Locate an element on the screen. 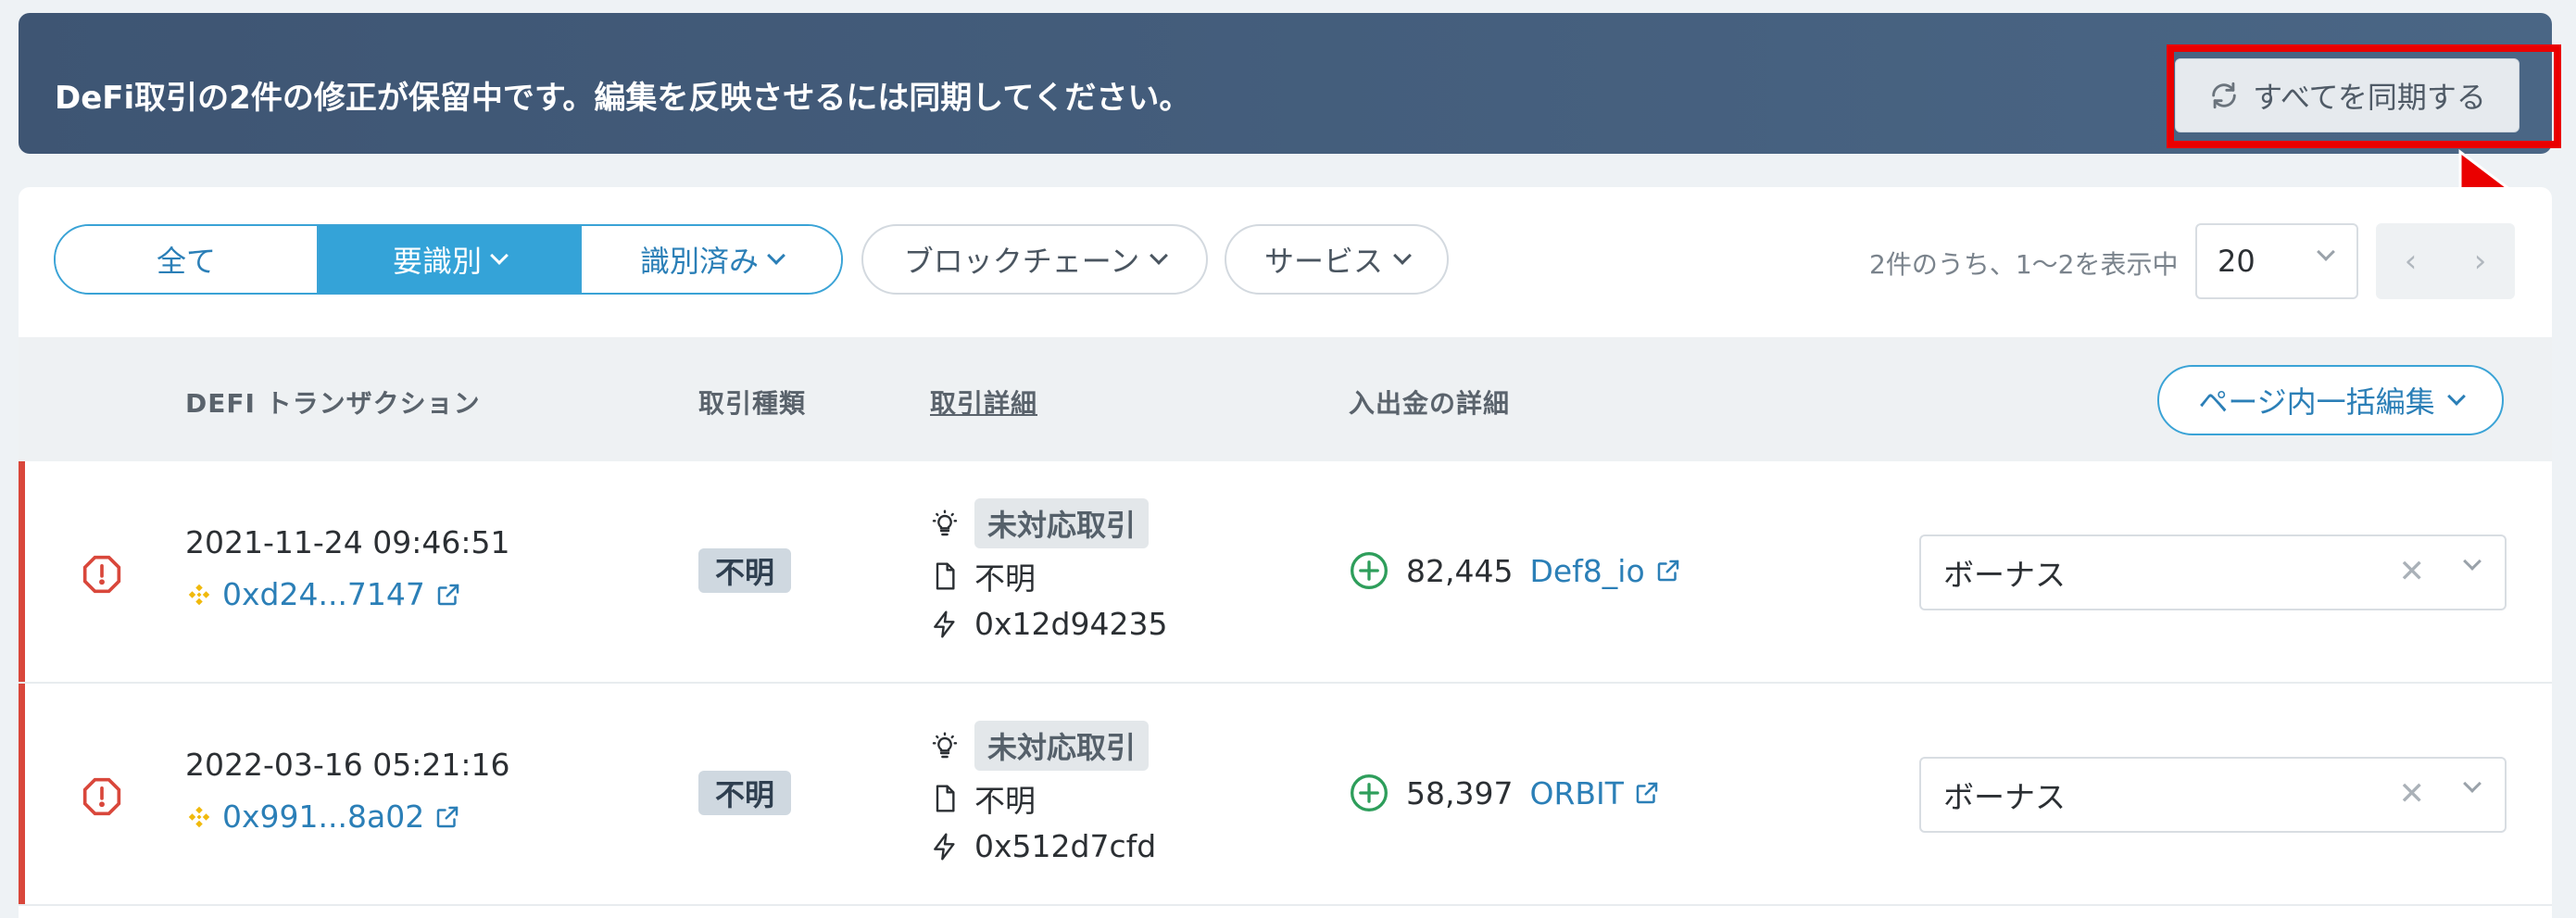 The width and height of the screenshot is (2576, 918). service-filter-label: サービス is located at coordinates (1323, 262).